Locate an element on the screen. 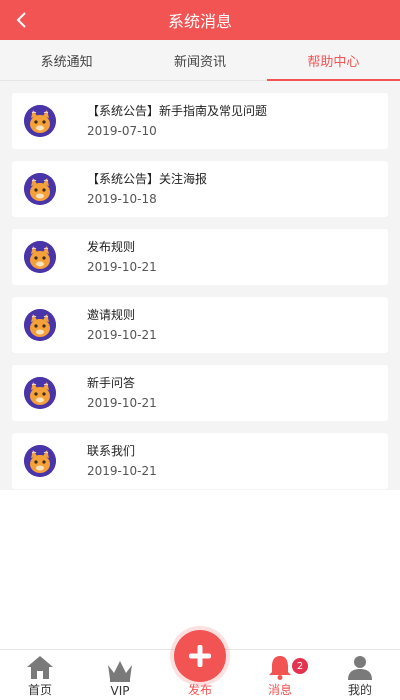 The image size is (400, 700). tabbar-vip: VIP is located at coordinates (120, 675).